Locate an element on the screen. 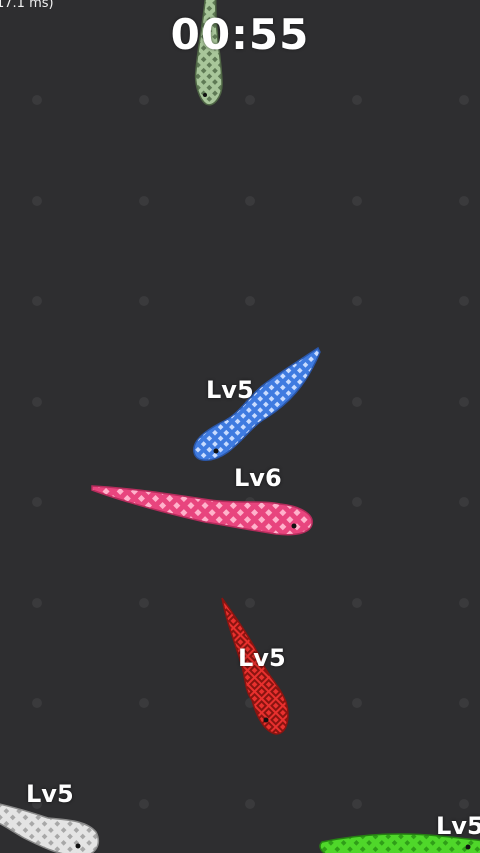  snake-level-label-lime: Lv5 is located at coordinates (458, 826).